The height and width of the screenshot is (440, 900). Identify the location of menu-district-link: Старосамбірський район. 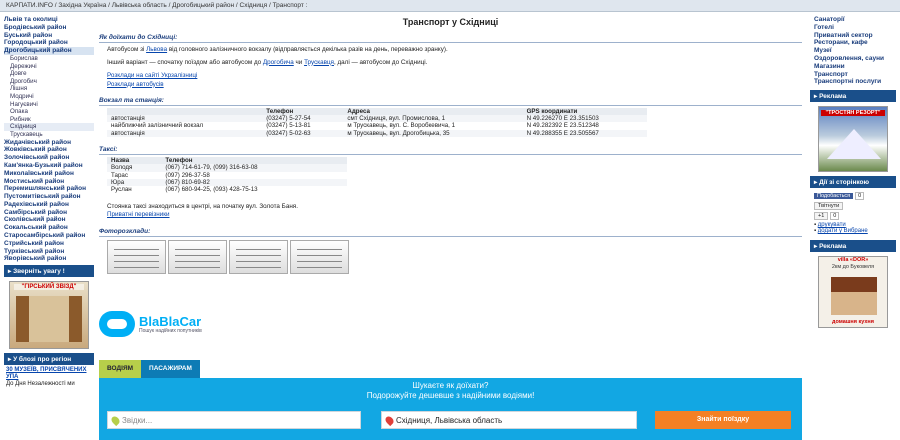
(49, 236).